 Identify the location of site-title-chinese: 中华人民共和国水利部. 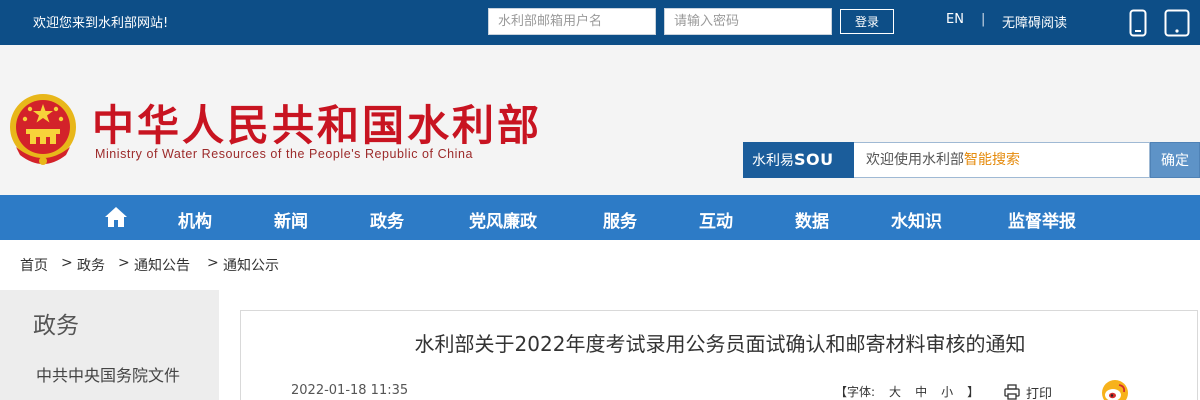
(317, 122).